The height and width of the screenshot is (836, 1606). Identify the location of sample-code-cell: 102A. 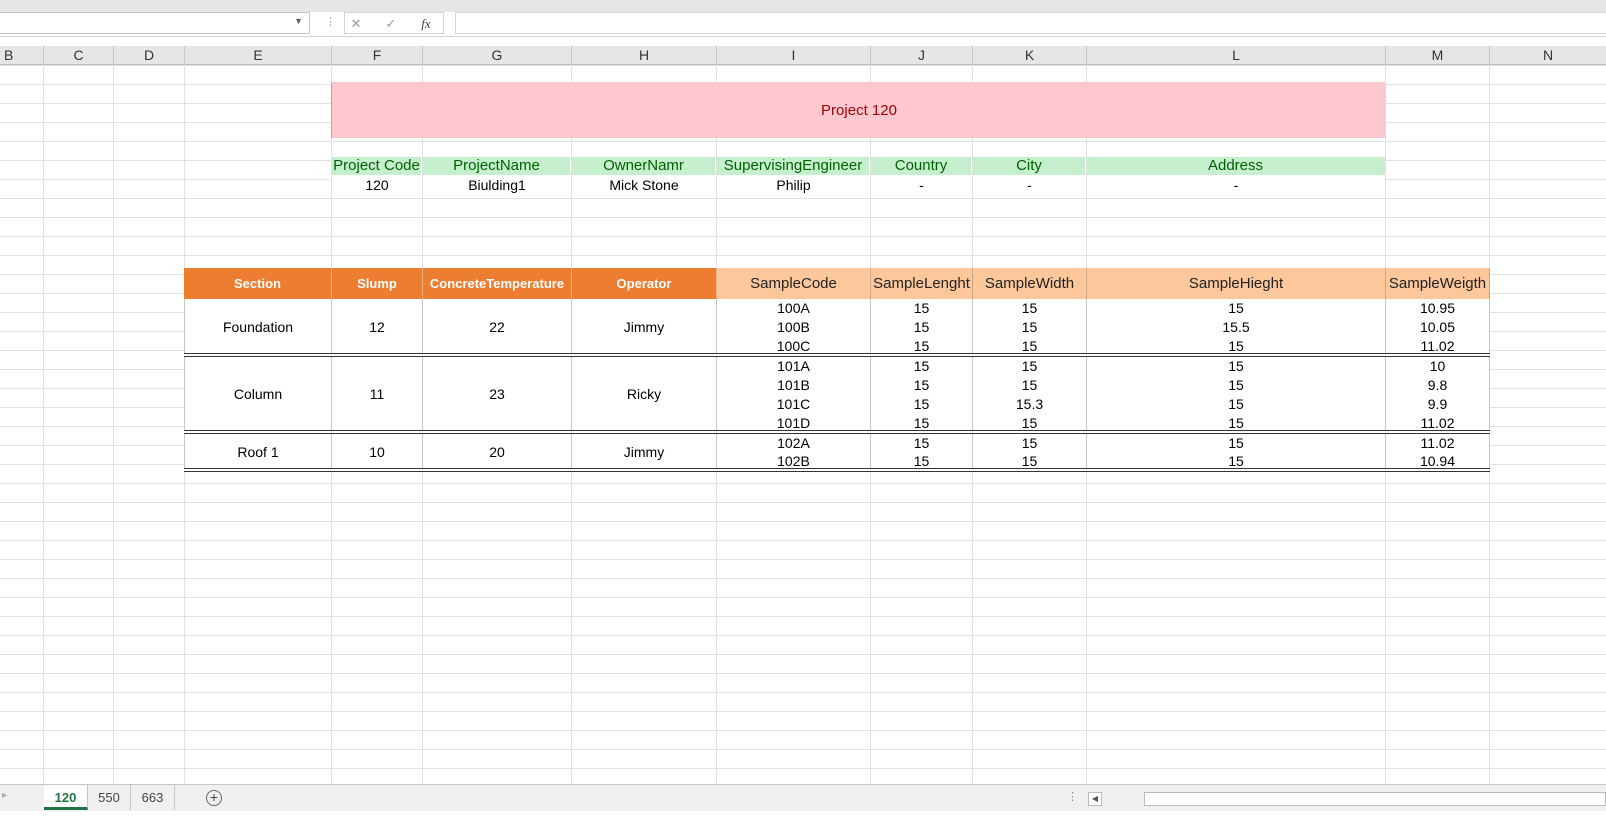
(794, 442).